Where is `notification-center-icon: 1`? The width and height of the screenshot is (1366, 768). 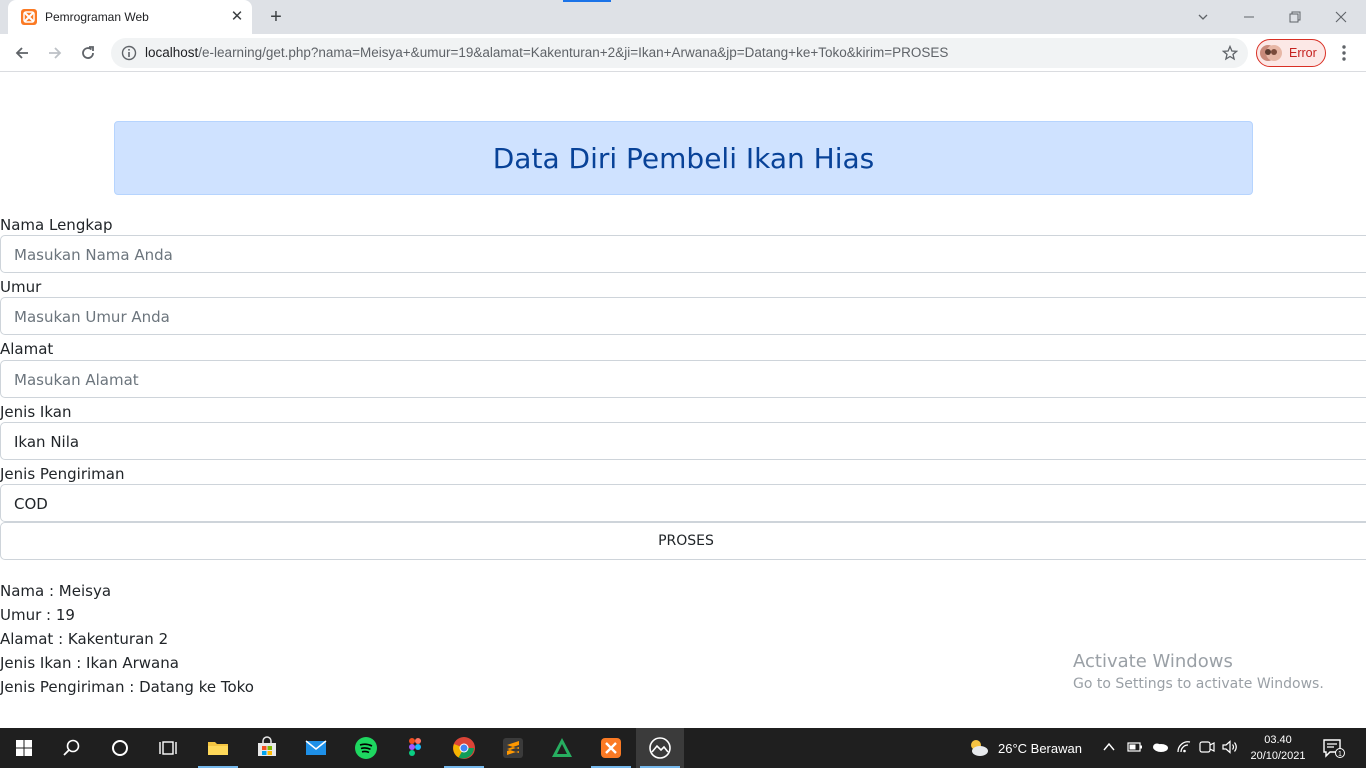
notification-center-icon: 1 is located at coordinates (1334, 750).